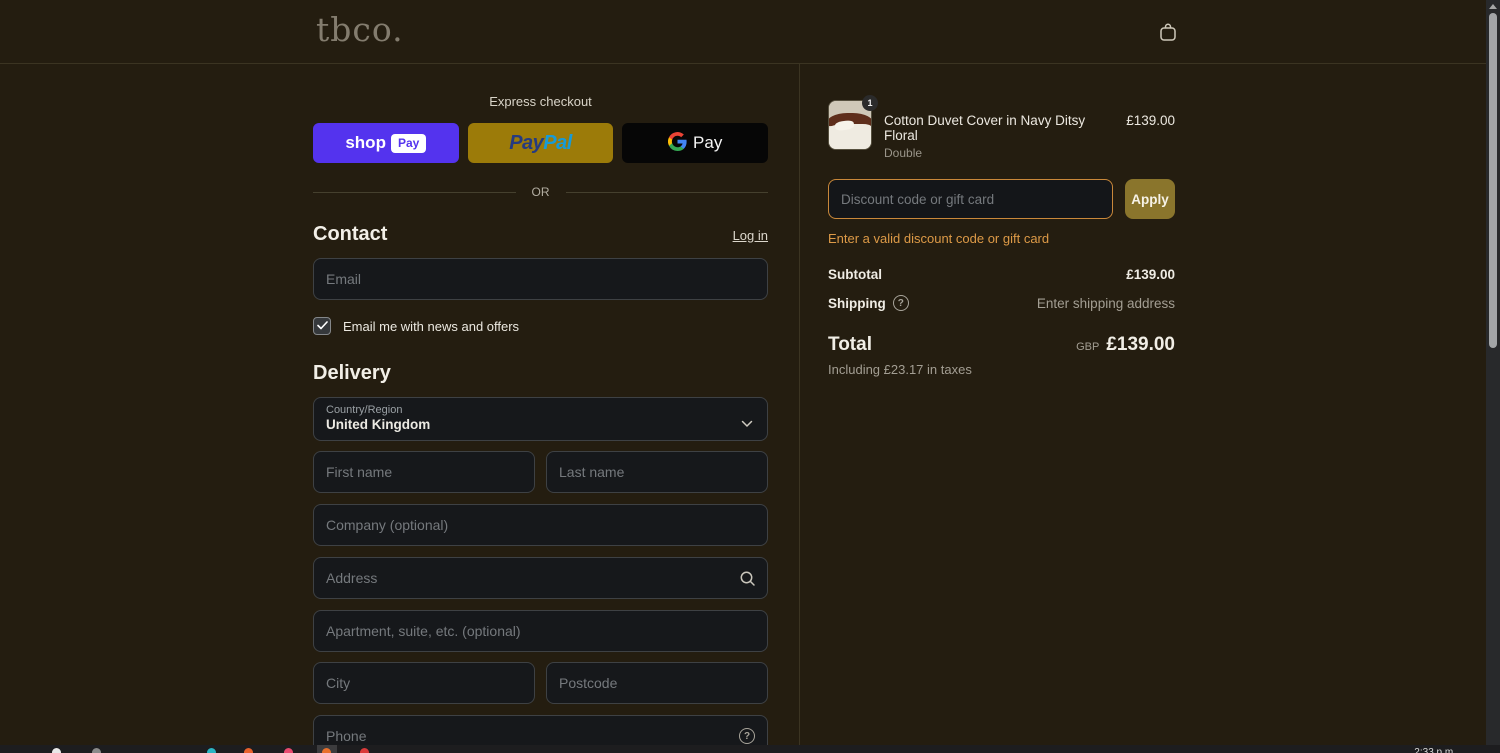 Image resolution: width=1500 pixels, height=753 pixels. Describe the element at coordinates (540, 279) in the screenshot. I see `email-field` at that location.